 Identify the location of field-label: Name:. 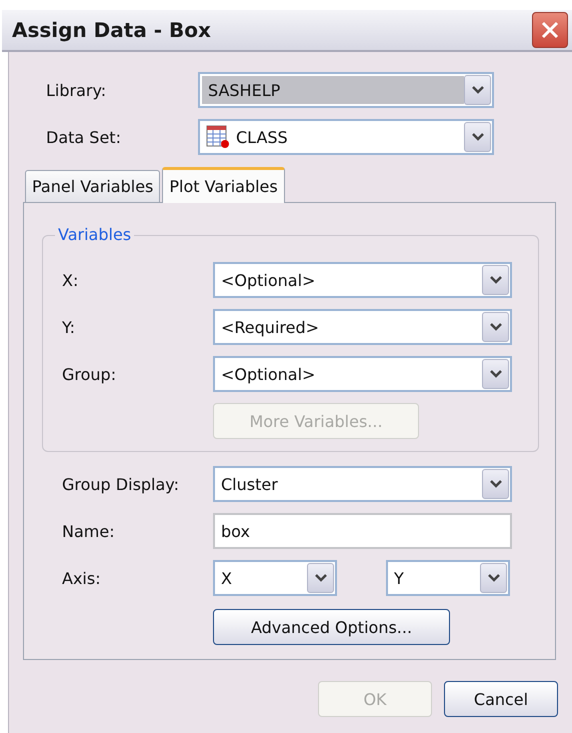
(89, 531).